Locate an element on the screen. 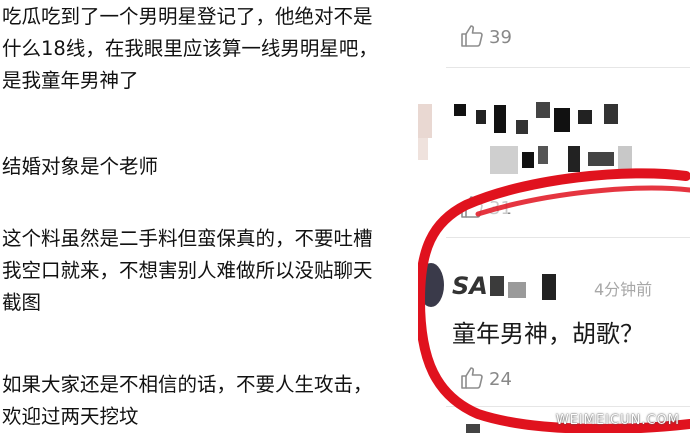 Image resolution: width=690 pixels, height=433 pixels. post-line: 这个料虽然是二手料但蛮保真的，不要吐槽 is located at coordinates (187, 238).